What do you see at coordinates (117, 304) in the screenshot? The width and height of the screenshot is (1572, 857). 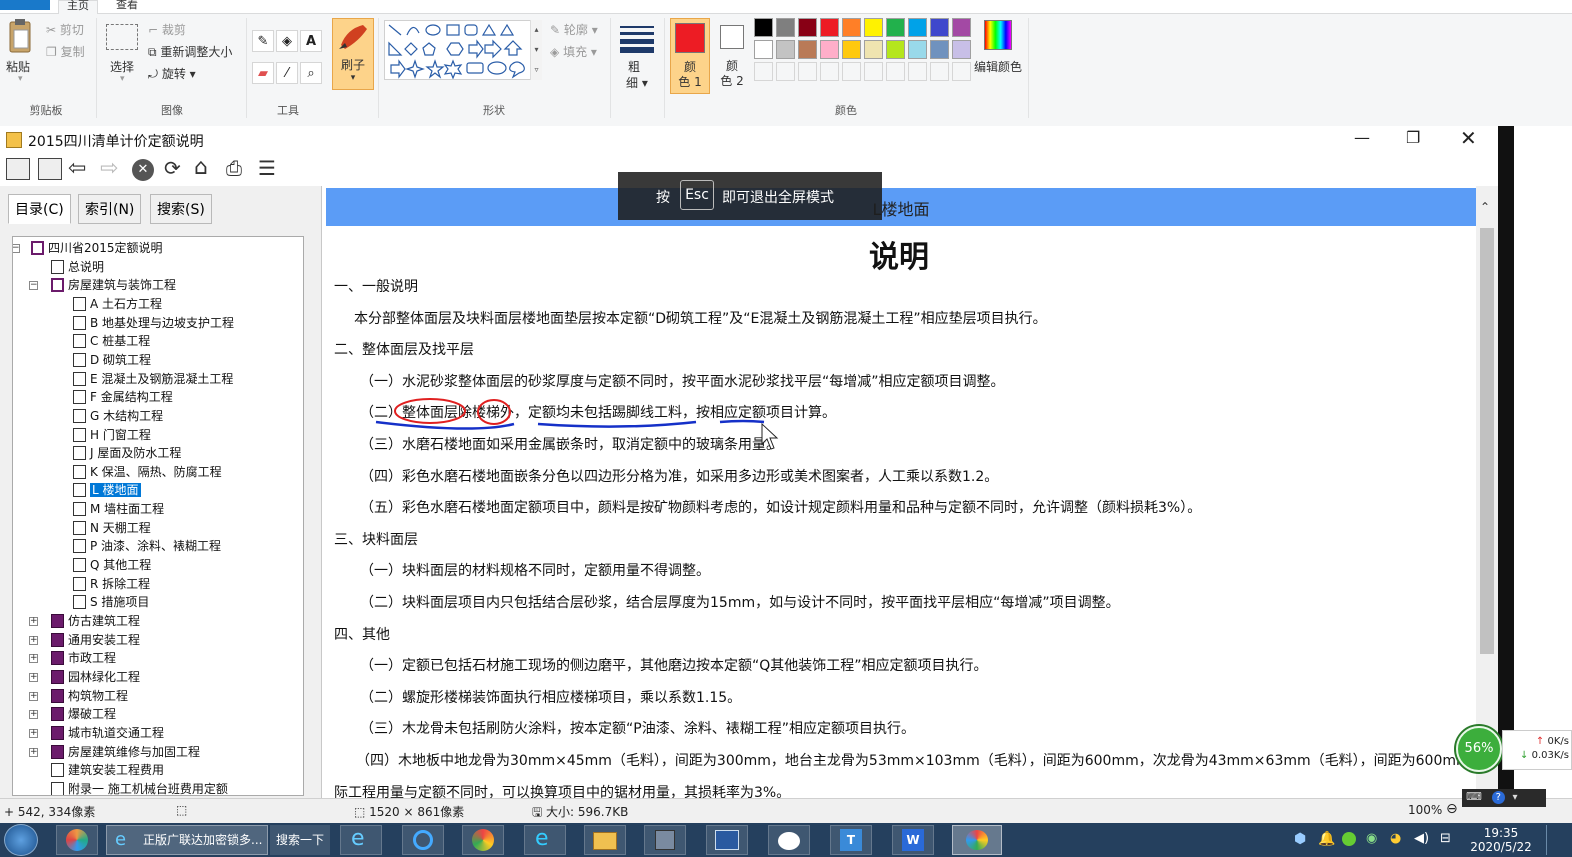 I see `tree-item: A 土石方工程` at bounding box center [117, 304].